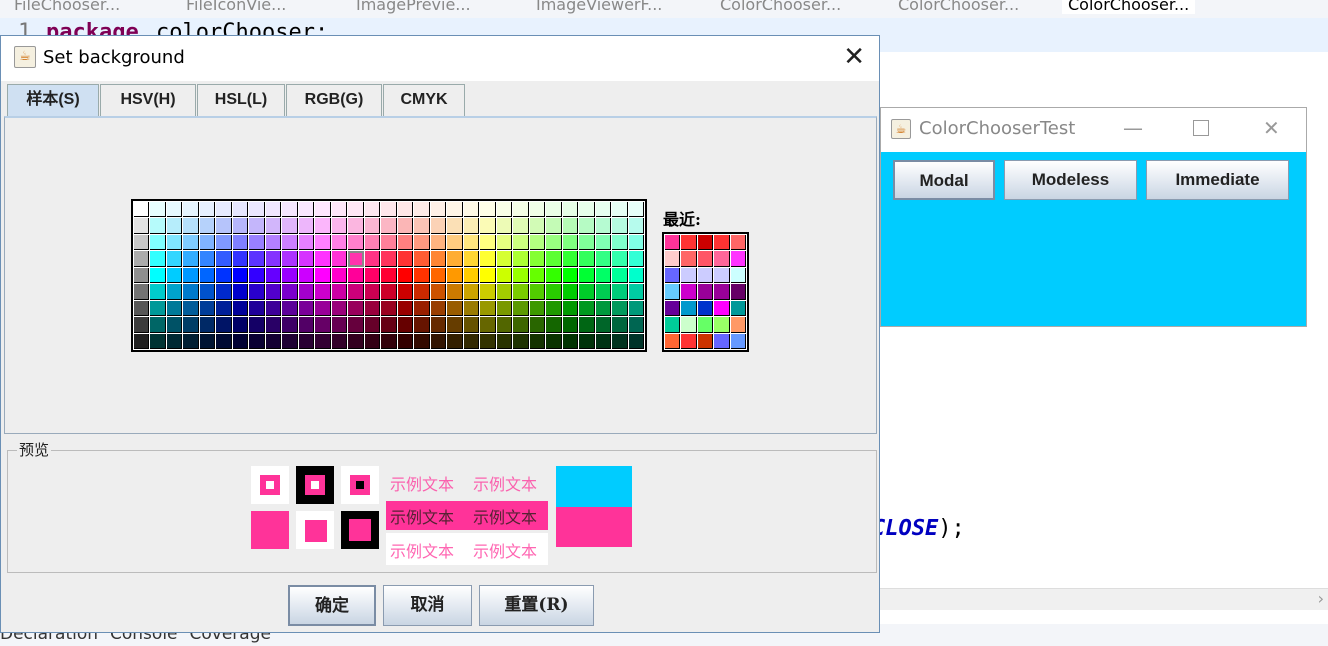 The width and height of the screenshot is (1328, 646). What do you see at coordinates (1201, 128) in the screenshot?
I see `maximize-icon` at bounding box center [1201, 128].